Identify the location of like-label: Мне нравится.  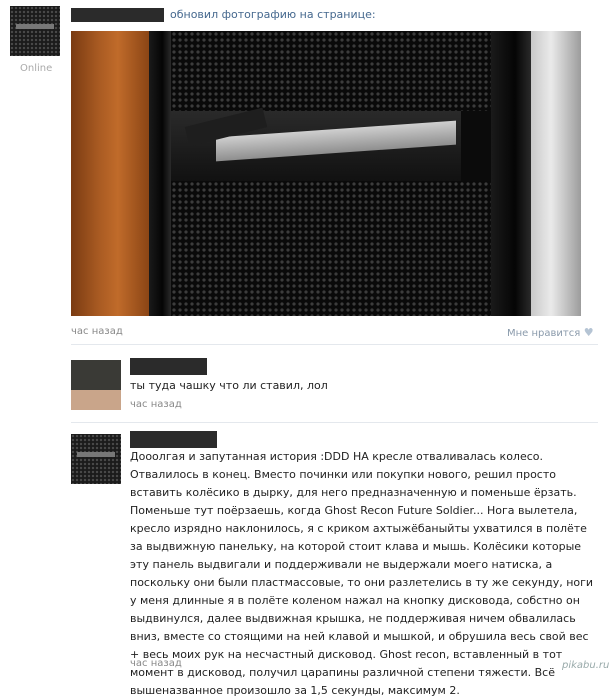
(544, 333).